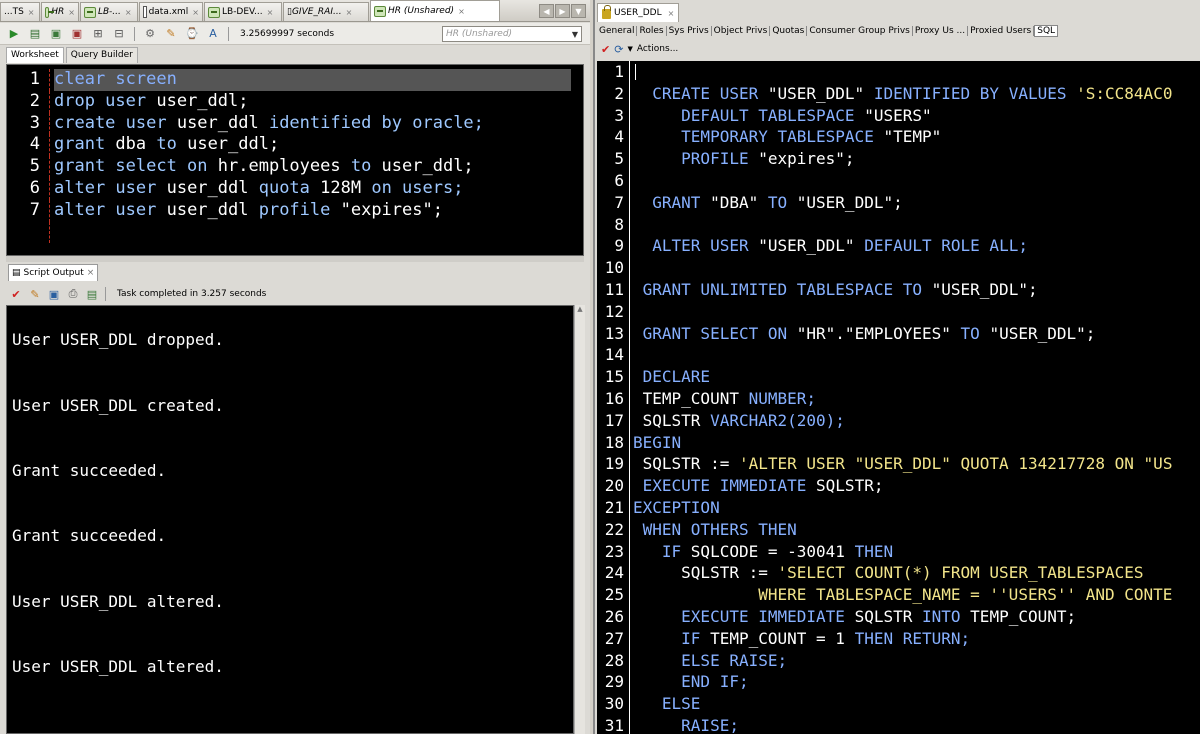  Describe the element at coordinates (435, 10) in the screenshot. I see `document-tab: HR (Unshared) ×` at that location.